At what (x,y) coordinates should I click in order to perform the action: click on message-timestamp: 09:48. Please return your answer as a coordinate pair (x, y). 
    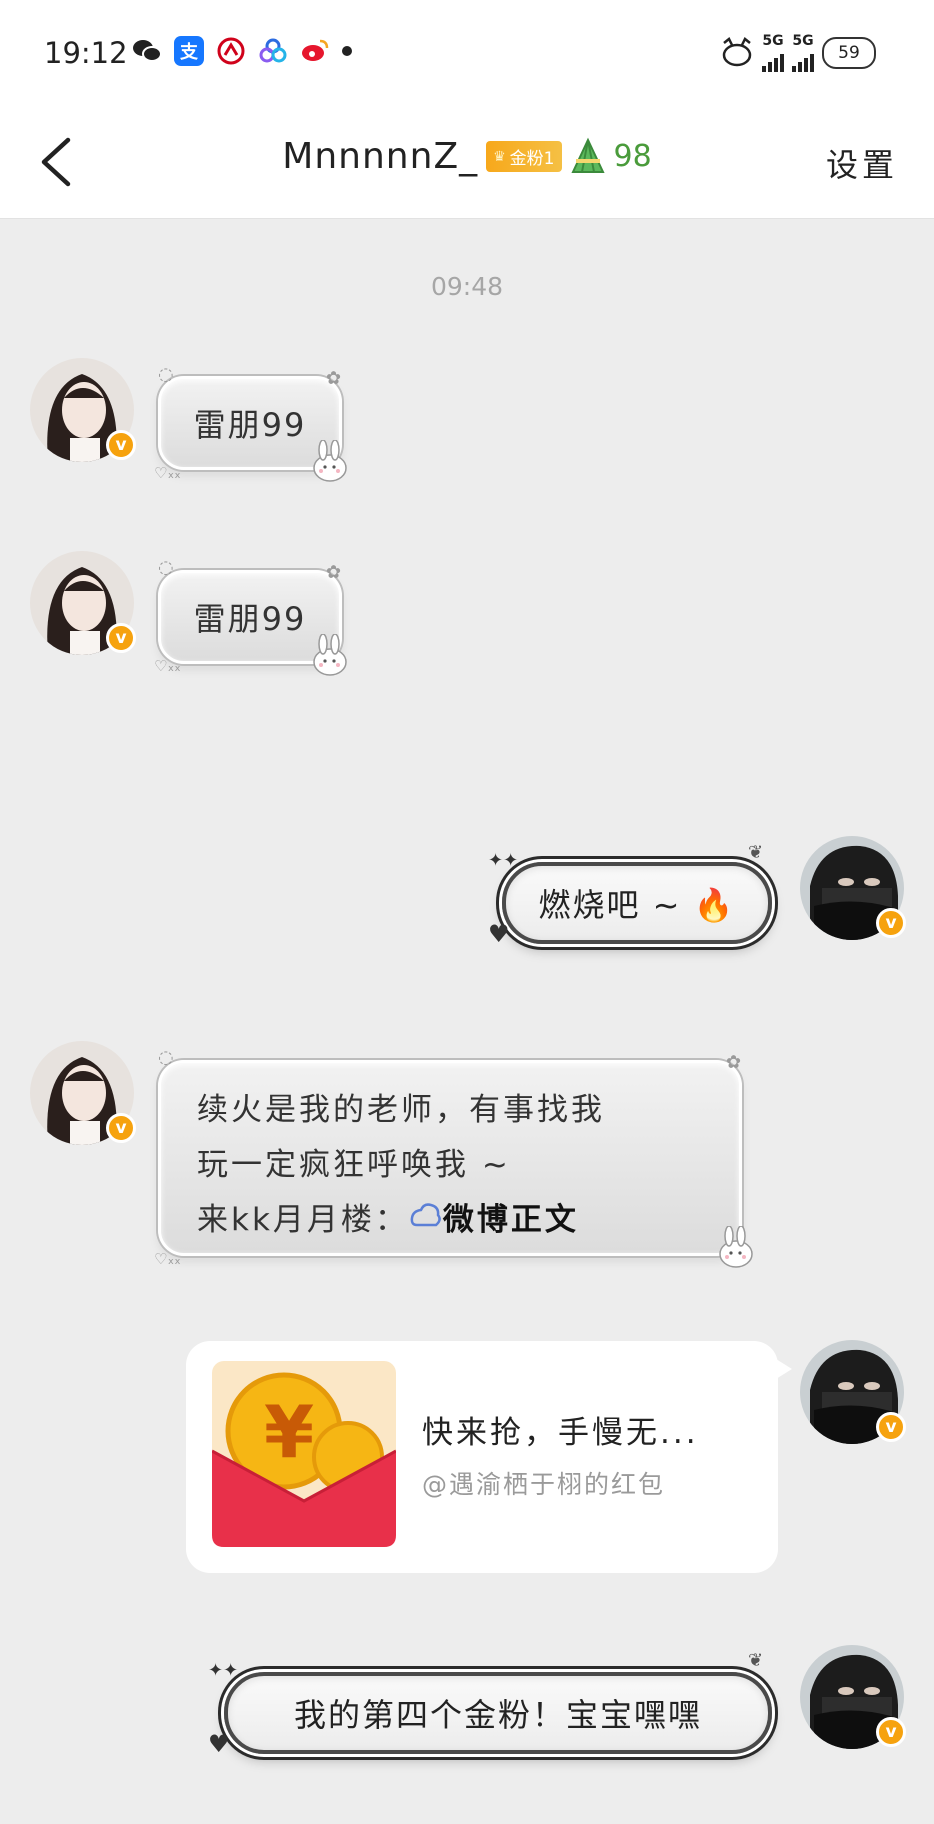
    Looking at the image, I should click on (467, 286).